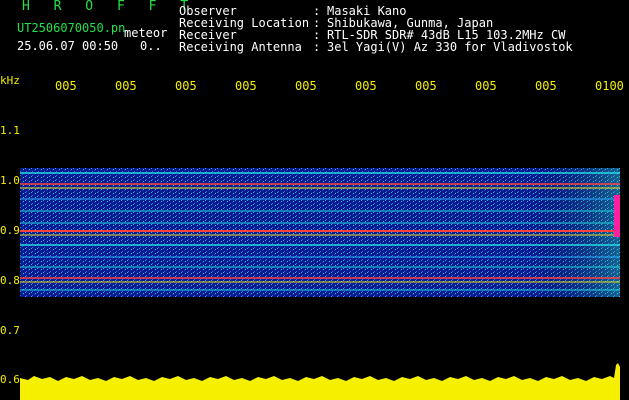 Image resolution: width=629 pixels, height=400 pixels. Describe the element at coordinates (320, 381) in the screenshot. I see `signal-level-trace` at that location.